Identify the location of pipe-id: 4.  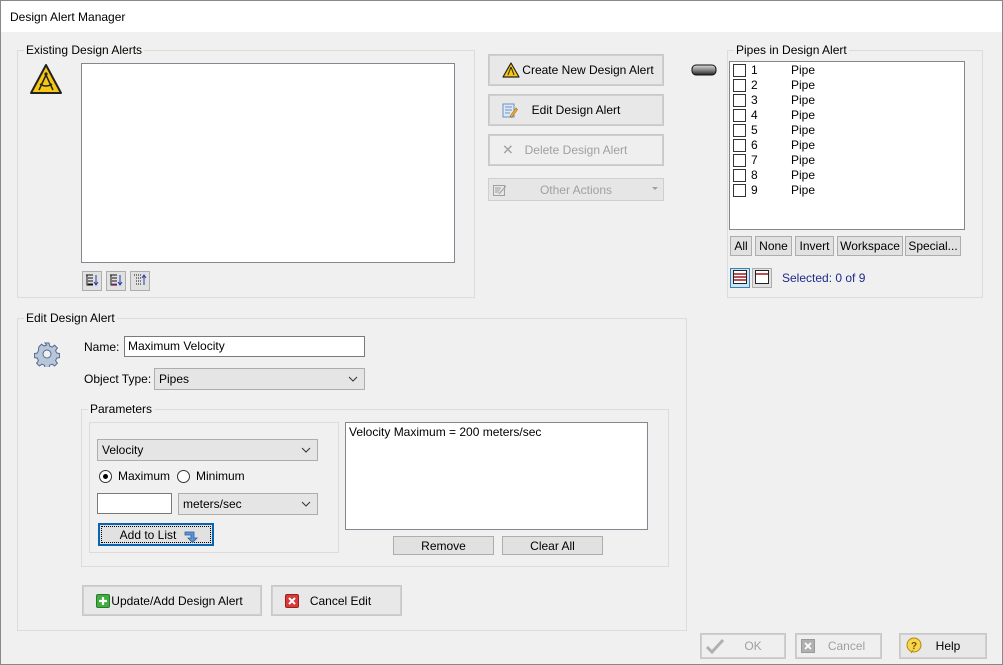
(754, 115).